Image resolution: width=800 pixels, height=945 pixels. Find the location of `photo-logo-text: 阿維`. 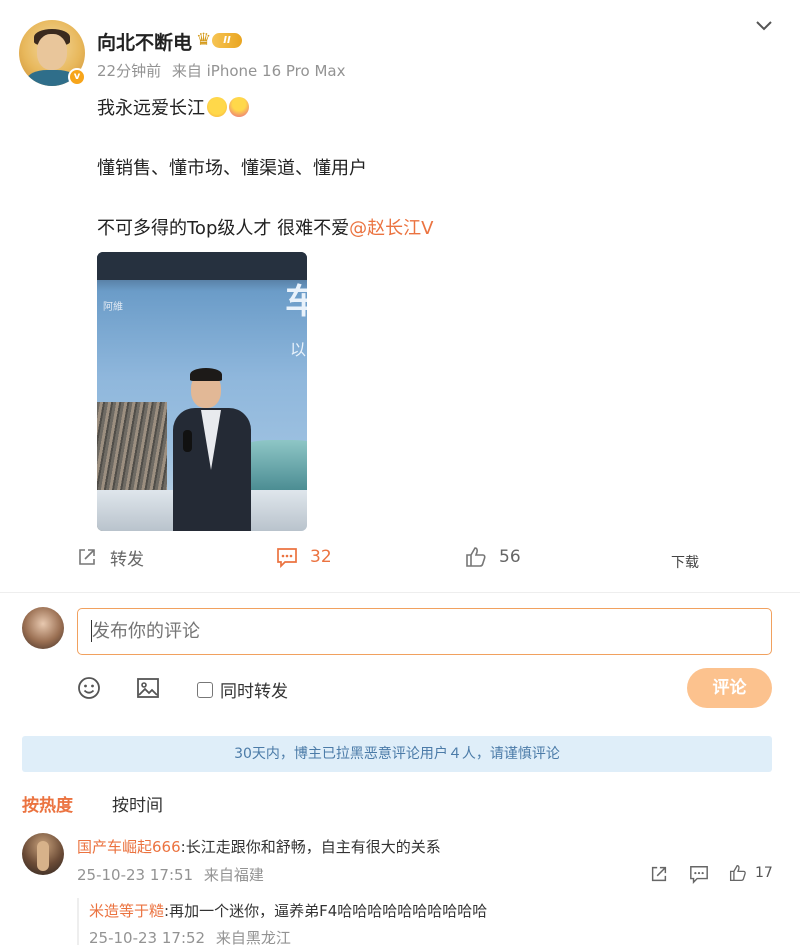

photo-logo-text: 阿維 is located at coordinates (113, 307).